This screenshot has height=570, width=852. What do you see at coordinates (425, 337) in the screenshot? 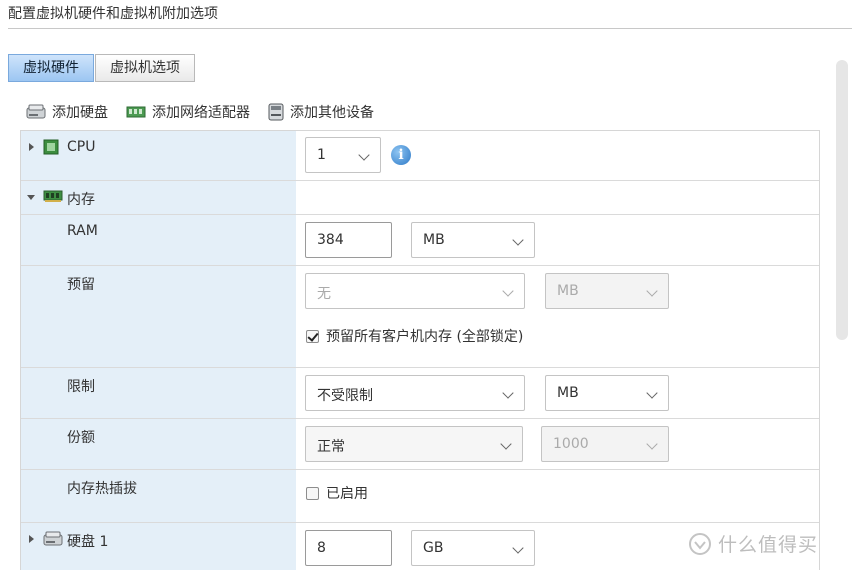
I see `reserve-all-label: 预留所有客户机内存 (全部锁定)` at bounding box center [425, 337].